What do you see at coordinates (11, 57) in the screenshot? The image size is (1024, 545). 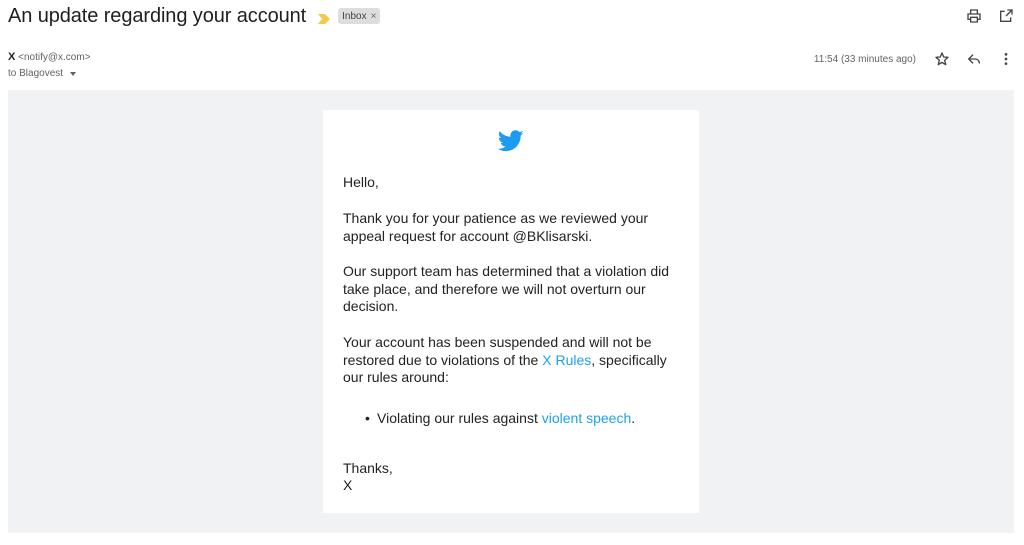 I see `sender-name: X` at bounding box center [11, 57].